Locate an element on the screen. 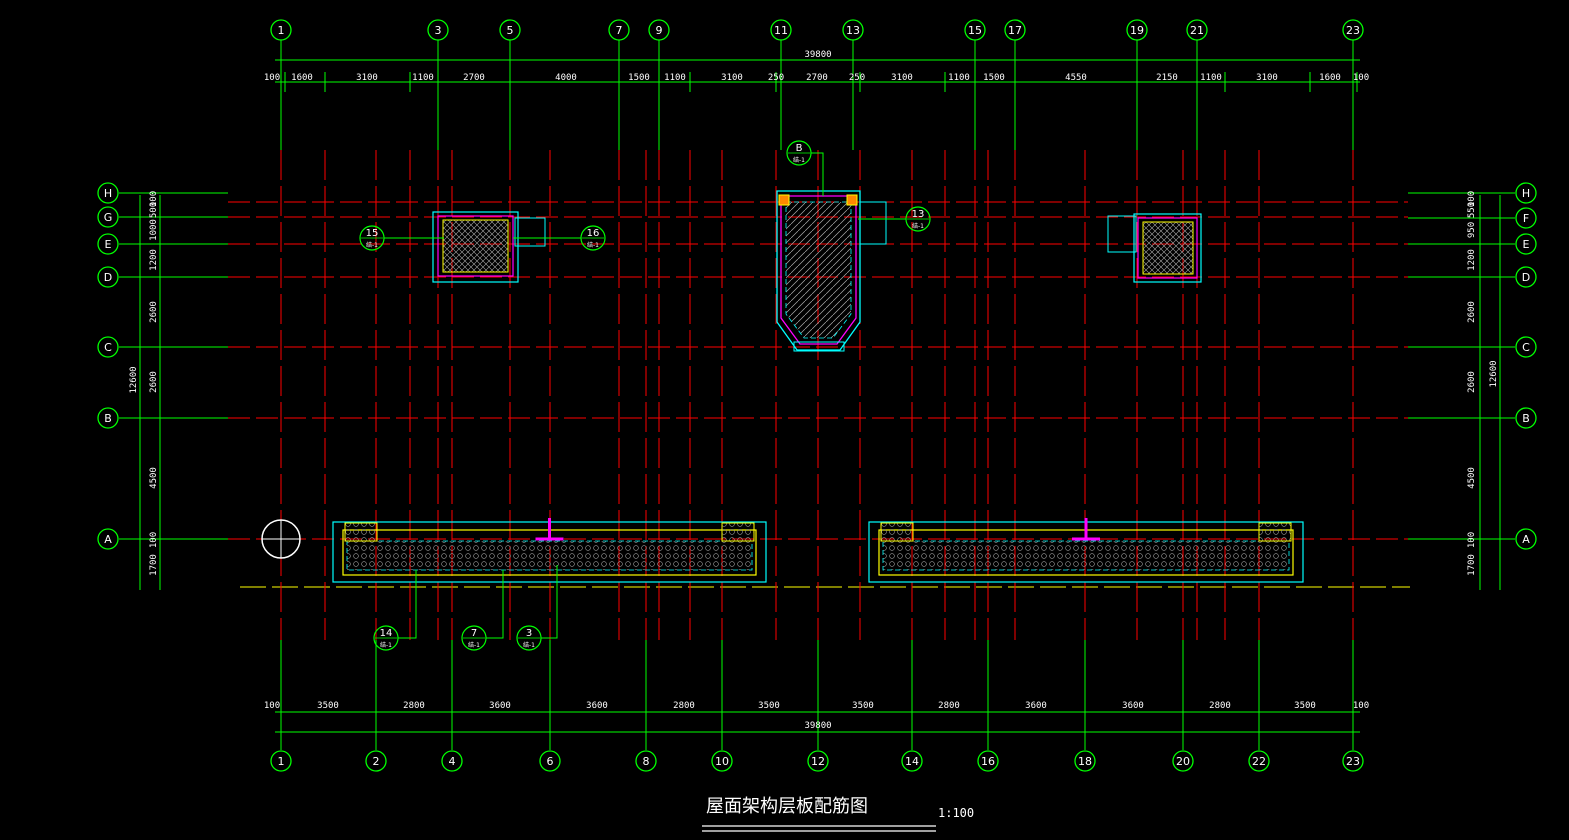 Image resolution: width=1569 pixels, height=840 pixels. axis-label-top: 3 is located at coordinates (438, 30).